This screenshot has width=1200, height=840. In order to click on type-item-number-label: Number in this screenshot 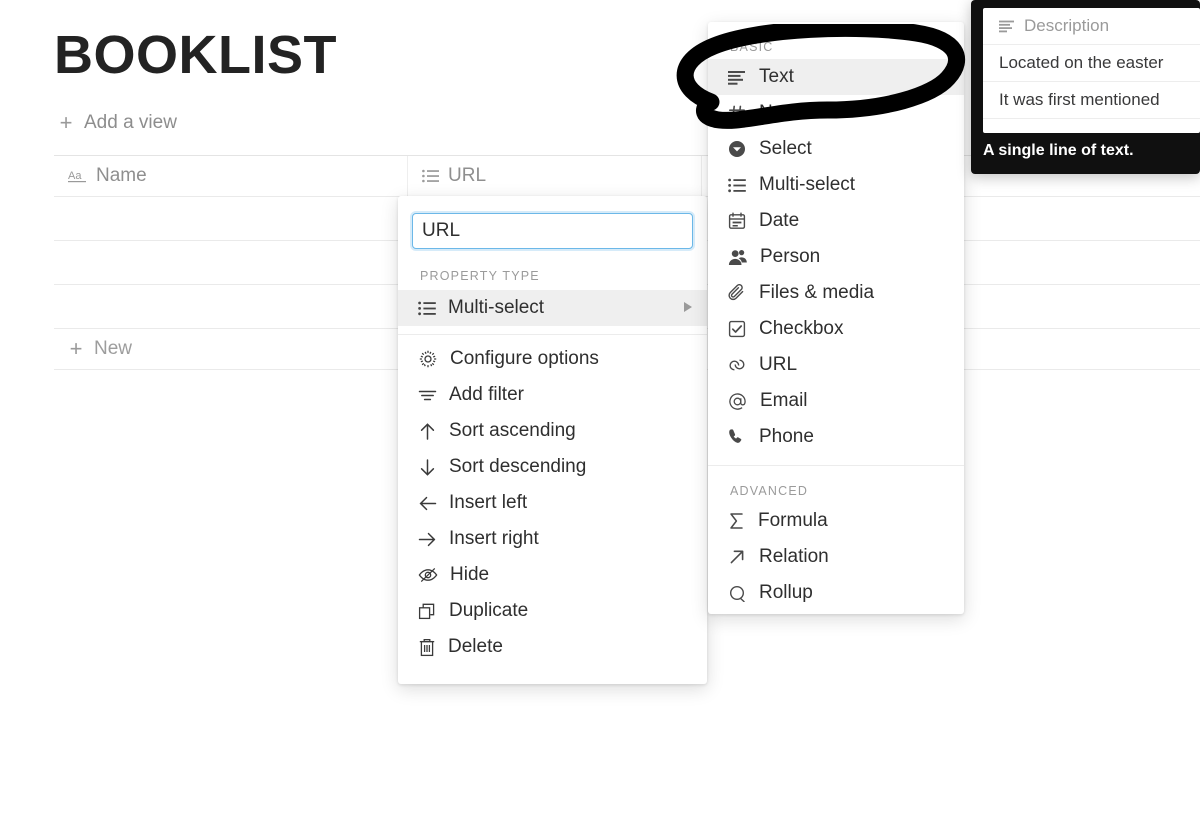, I will do `click(793, 112)`.